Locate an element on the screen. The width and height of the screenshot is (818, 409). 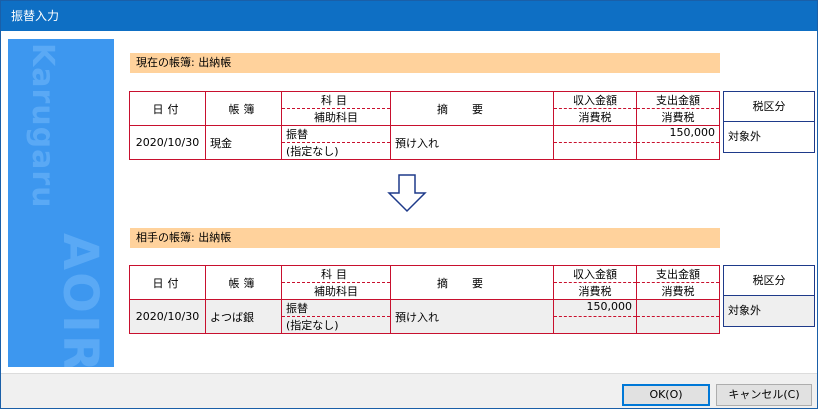
current-tax-class-box: 税区分 対象外 is located at coordinates (769, 122).